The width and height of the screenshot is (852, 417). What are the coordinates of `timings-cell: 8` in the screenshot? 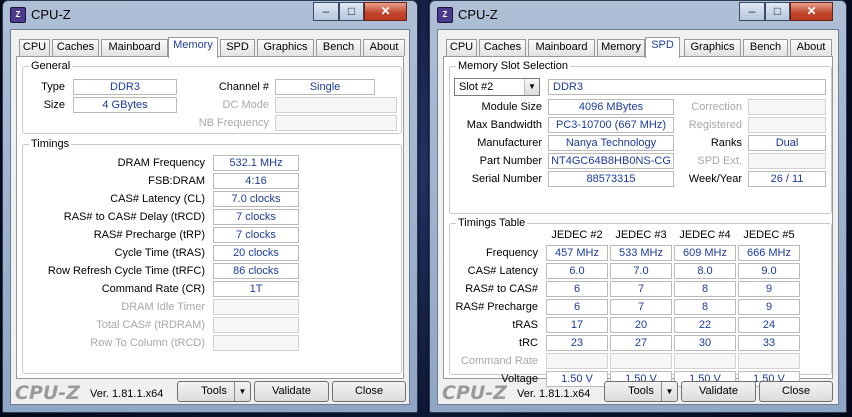 It's located at (705, 307).